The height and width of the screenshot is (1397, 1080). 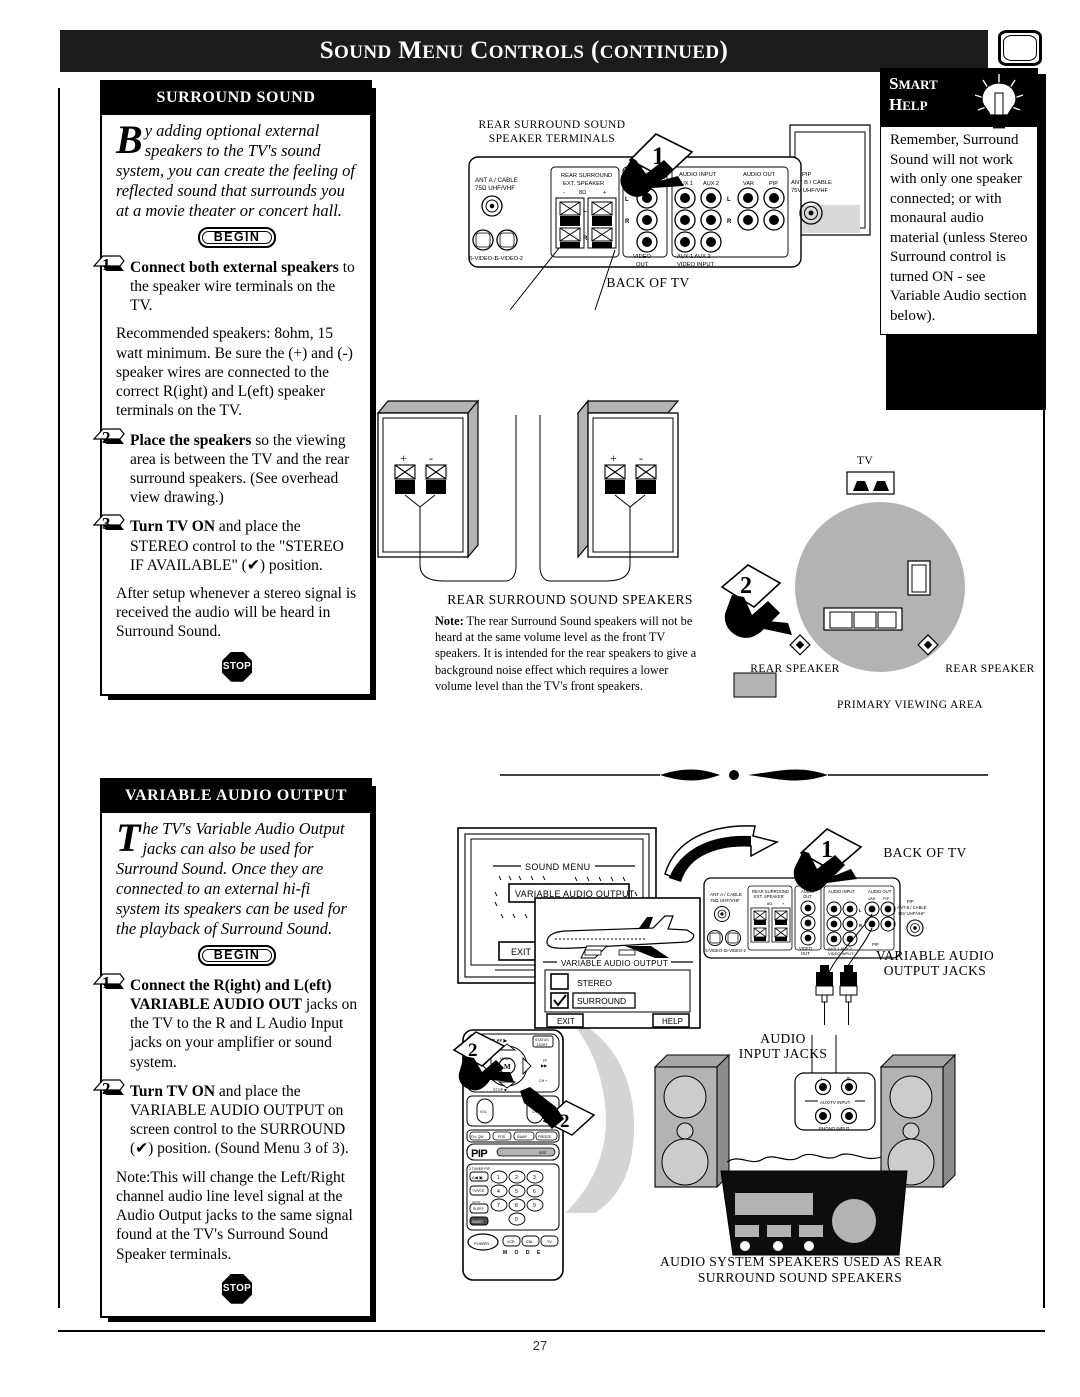 I want to click on svg-text: VIDEO, so click(x=642, y=257).